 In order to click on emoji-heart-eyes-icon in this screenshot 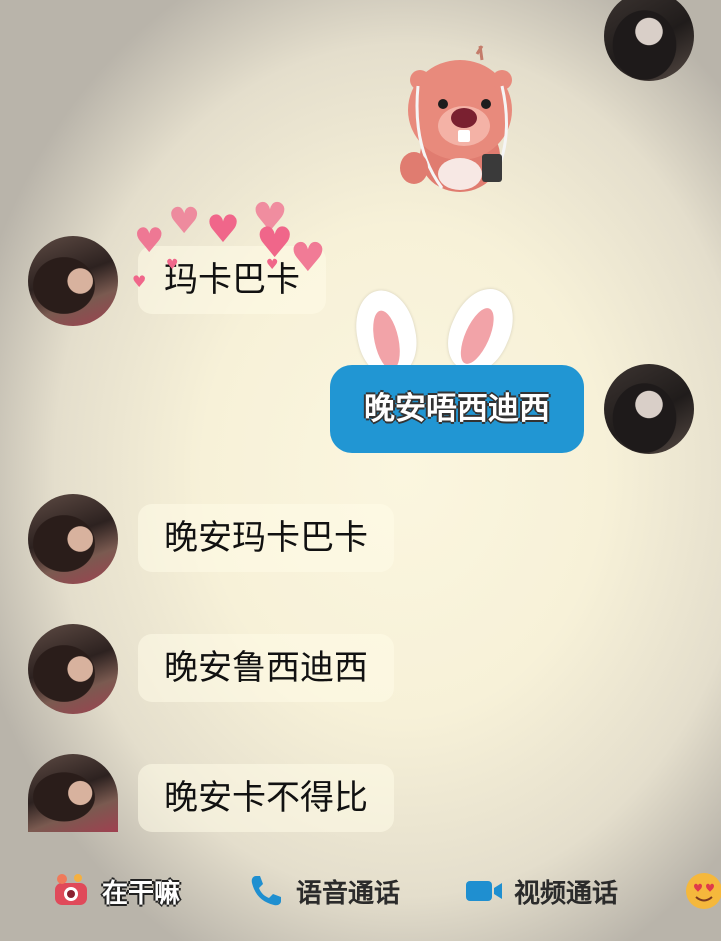, I will do `click(702, 891)`.